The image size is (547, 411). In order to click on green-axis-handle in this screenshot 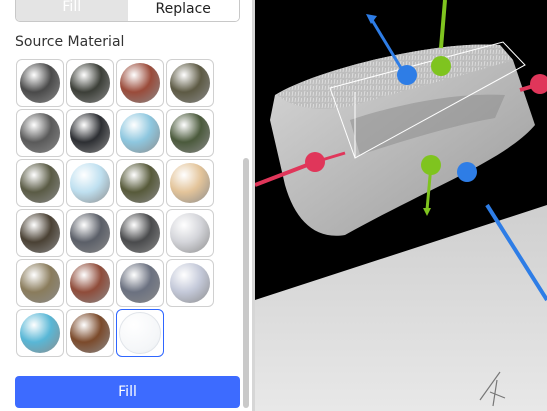, I will do `click(443, 24)`.